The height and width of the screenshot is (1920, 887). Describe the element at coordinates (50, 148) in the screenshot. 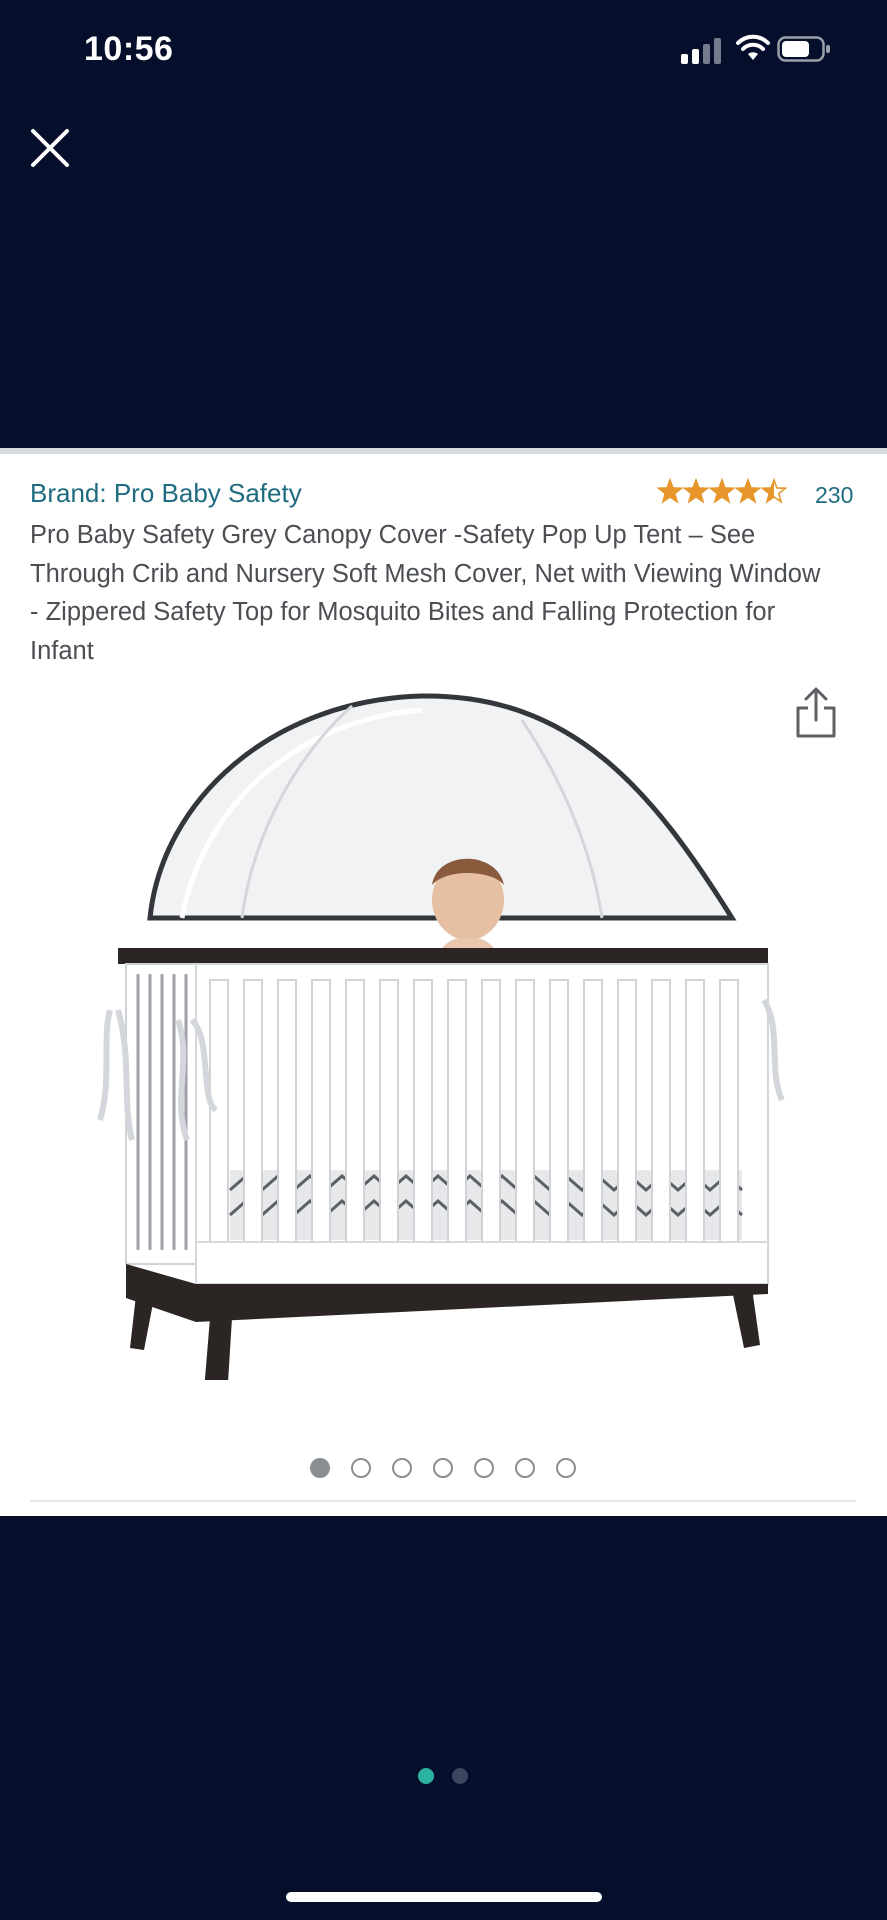

I see `close-icon` at that location.